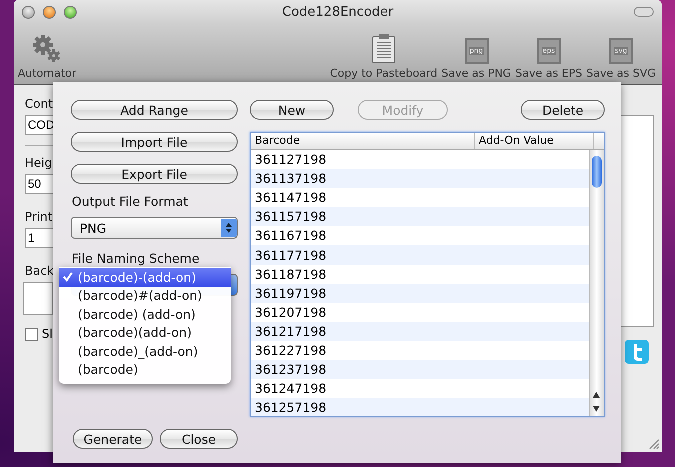 This screenshot has width=675, height=467. What do you see at coordinates (145, 369) in the screenshot?
I see `menu-item: (barcode)` at bounding box center [145, 369].